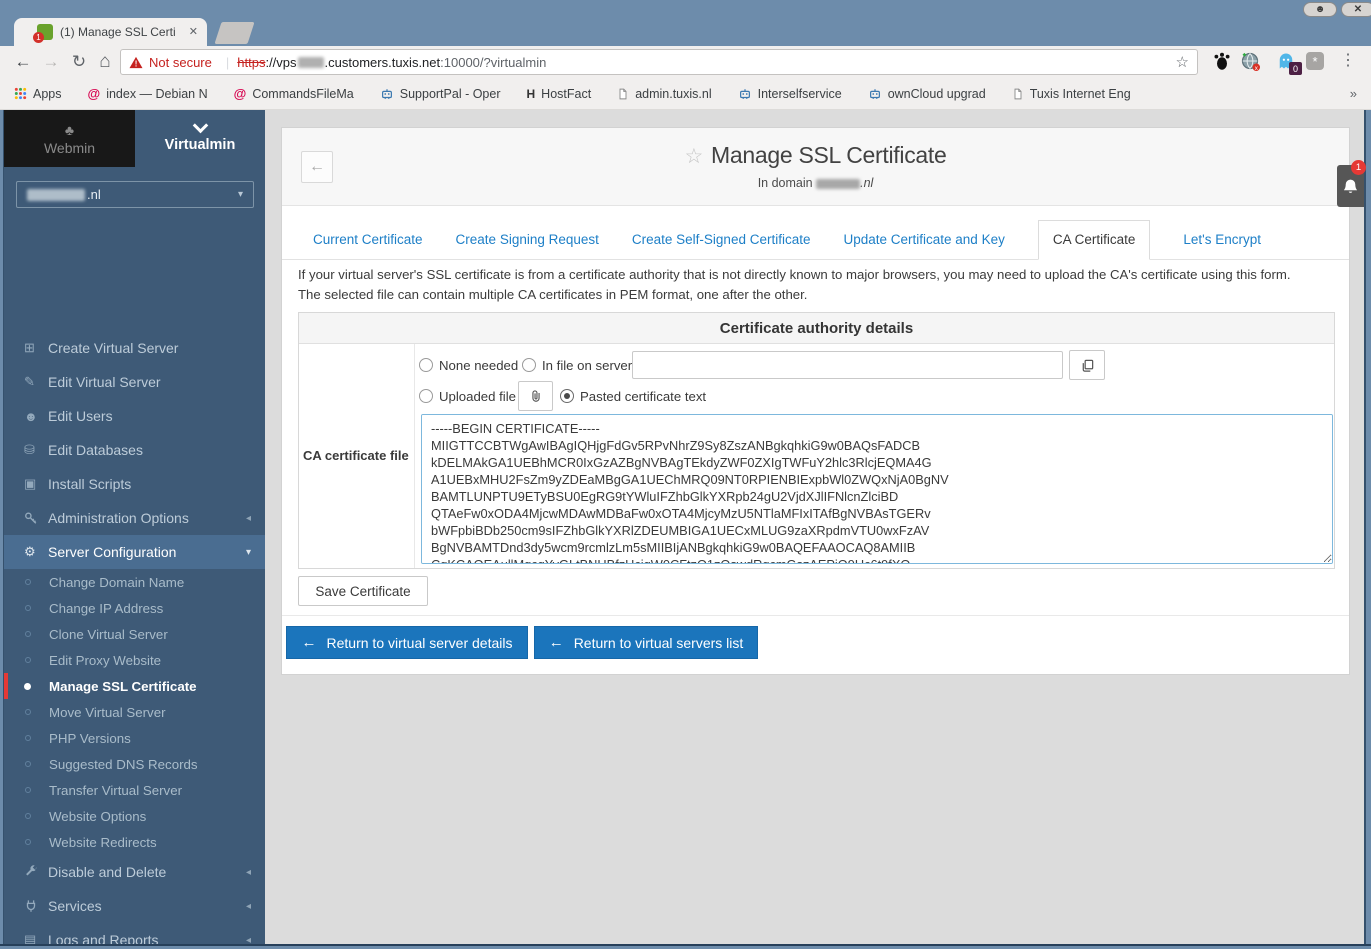  Describe the element at coordinates (134, 348) in the screenshot. I see `sidebar-item-create-virtual-server: ⊞ Create Virtual Server` at that location.